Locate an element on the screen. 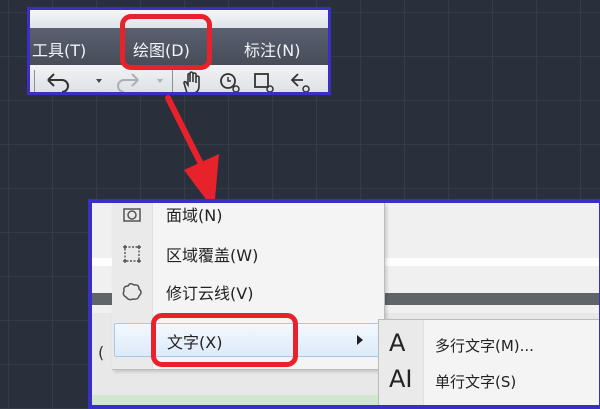  submenu-item-label: 单行文字(S) is located at coordinates (476, 382).